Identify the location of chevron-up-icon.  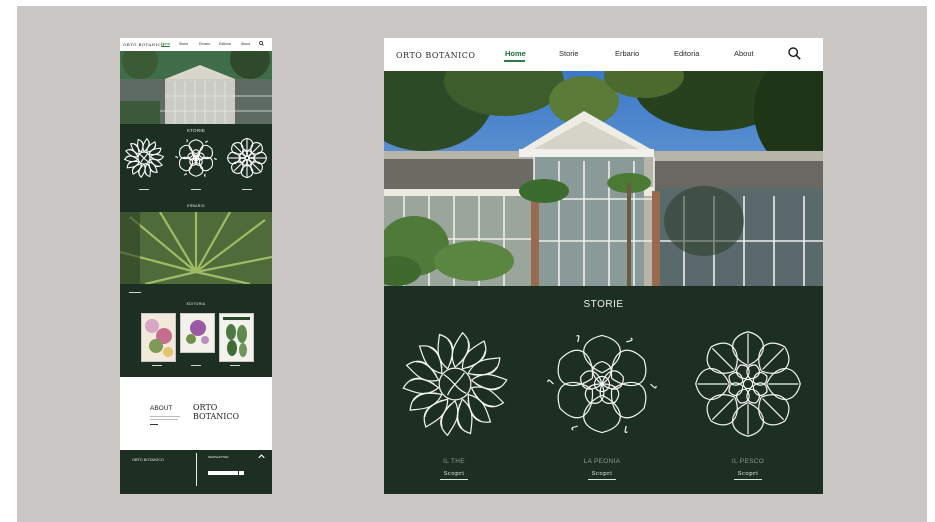
(261, 456).